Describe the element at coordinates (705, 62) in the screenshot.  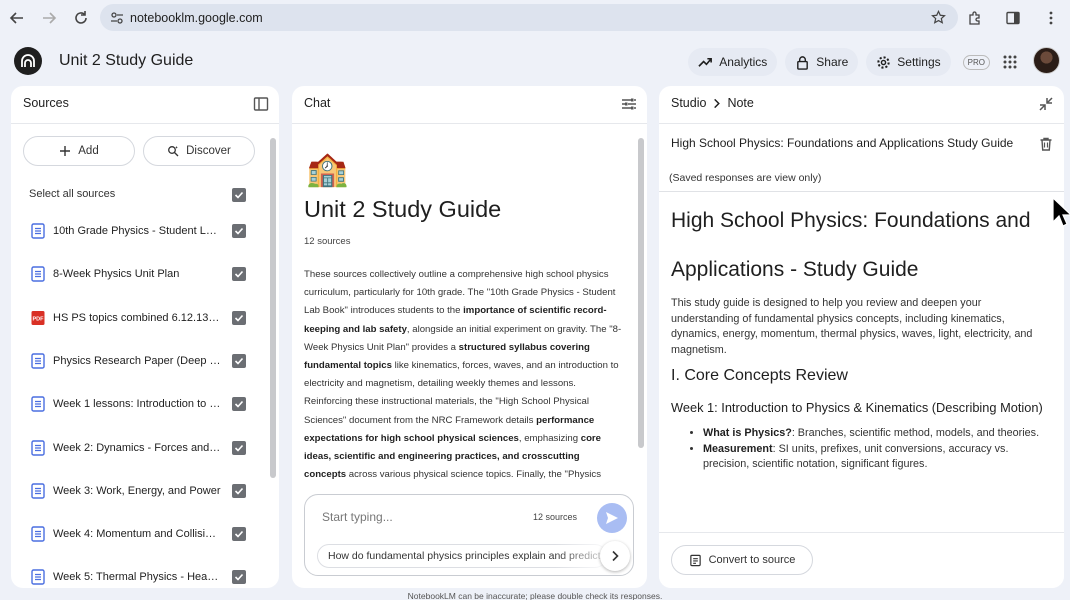
I see `trending-up-icon` at that location.